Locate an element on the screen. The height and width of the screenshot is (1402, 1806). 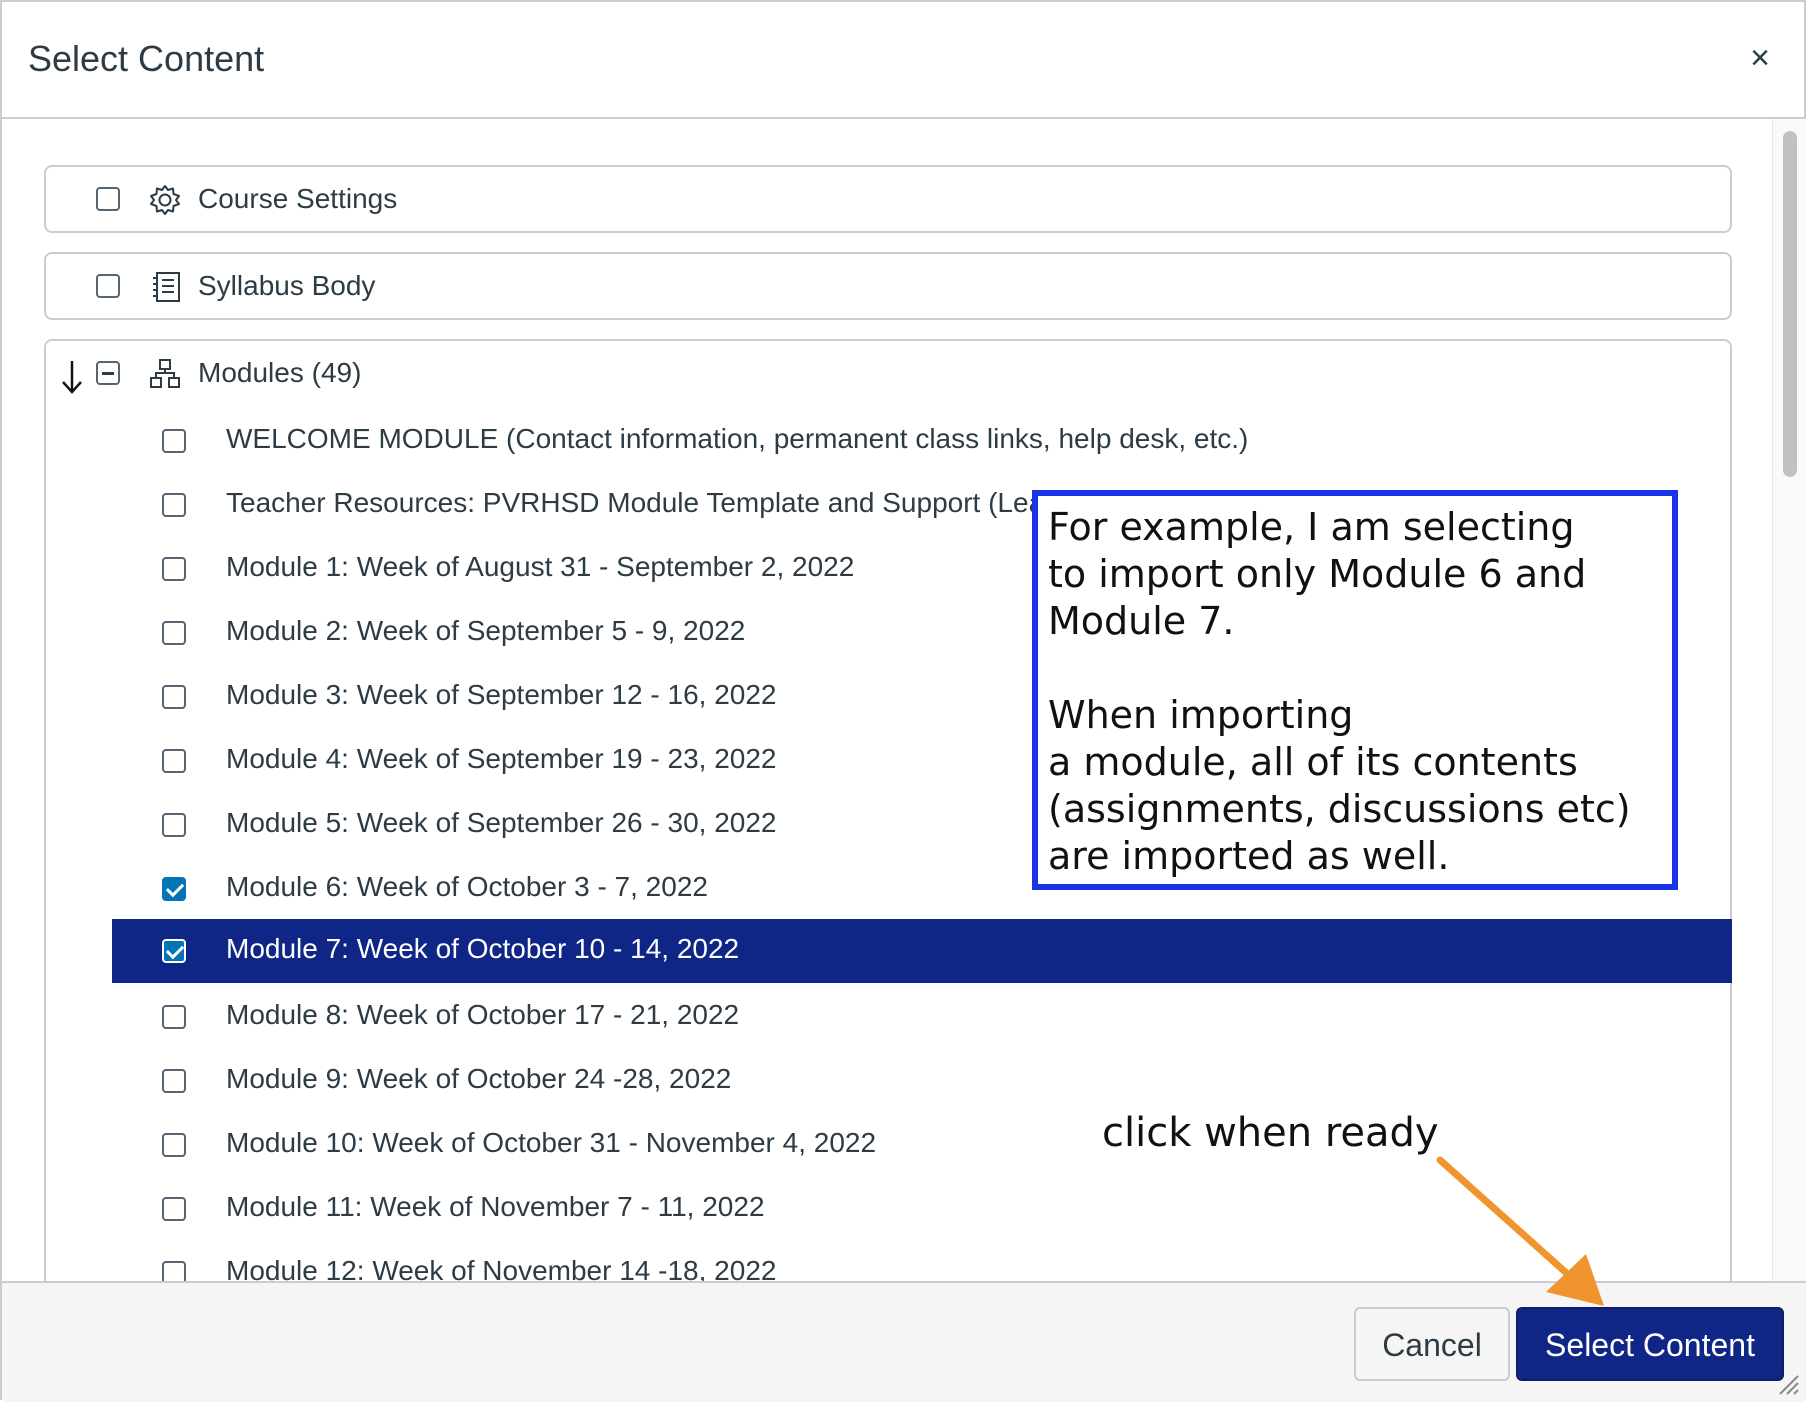
gear-icon is located at coordinates (165, 200).